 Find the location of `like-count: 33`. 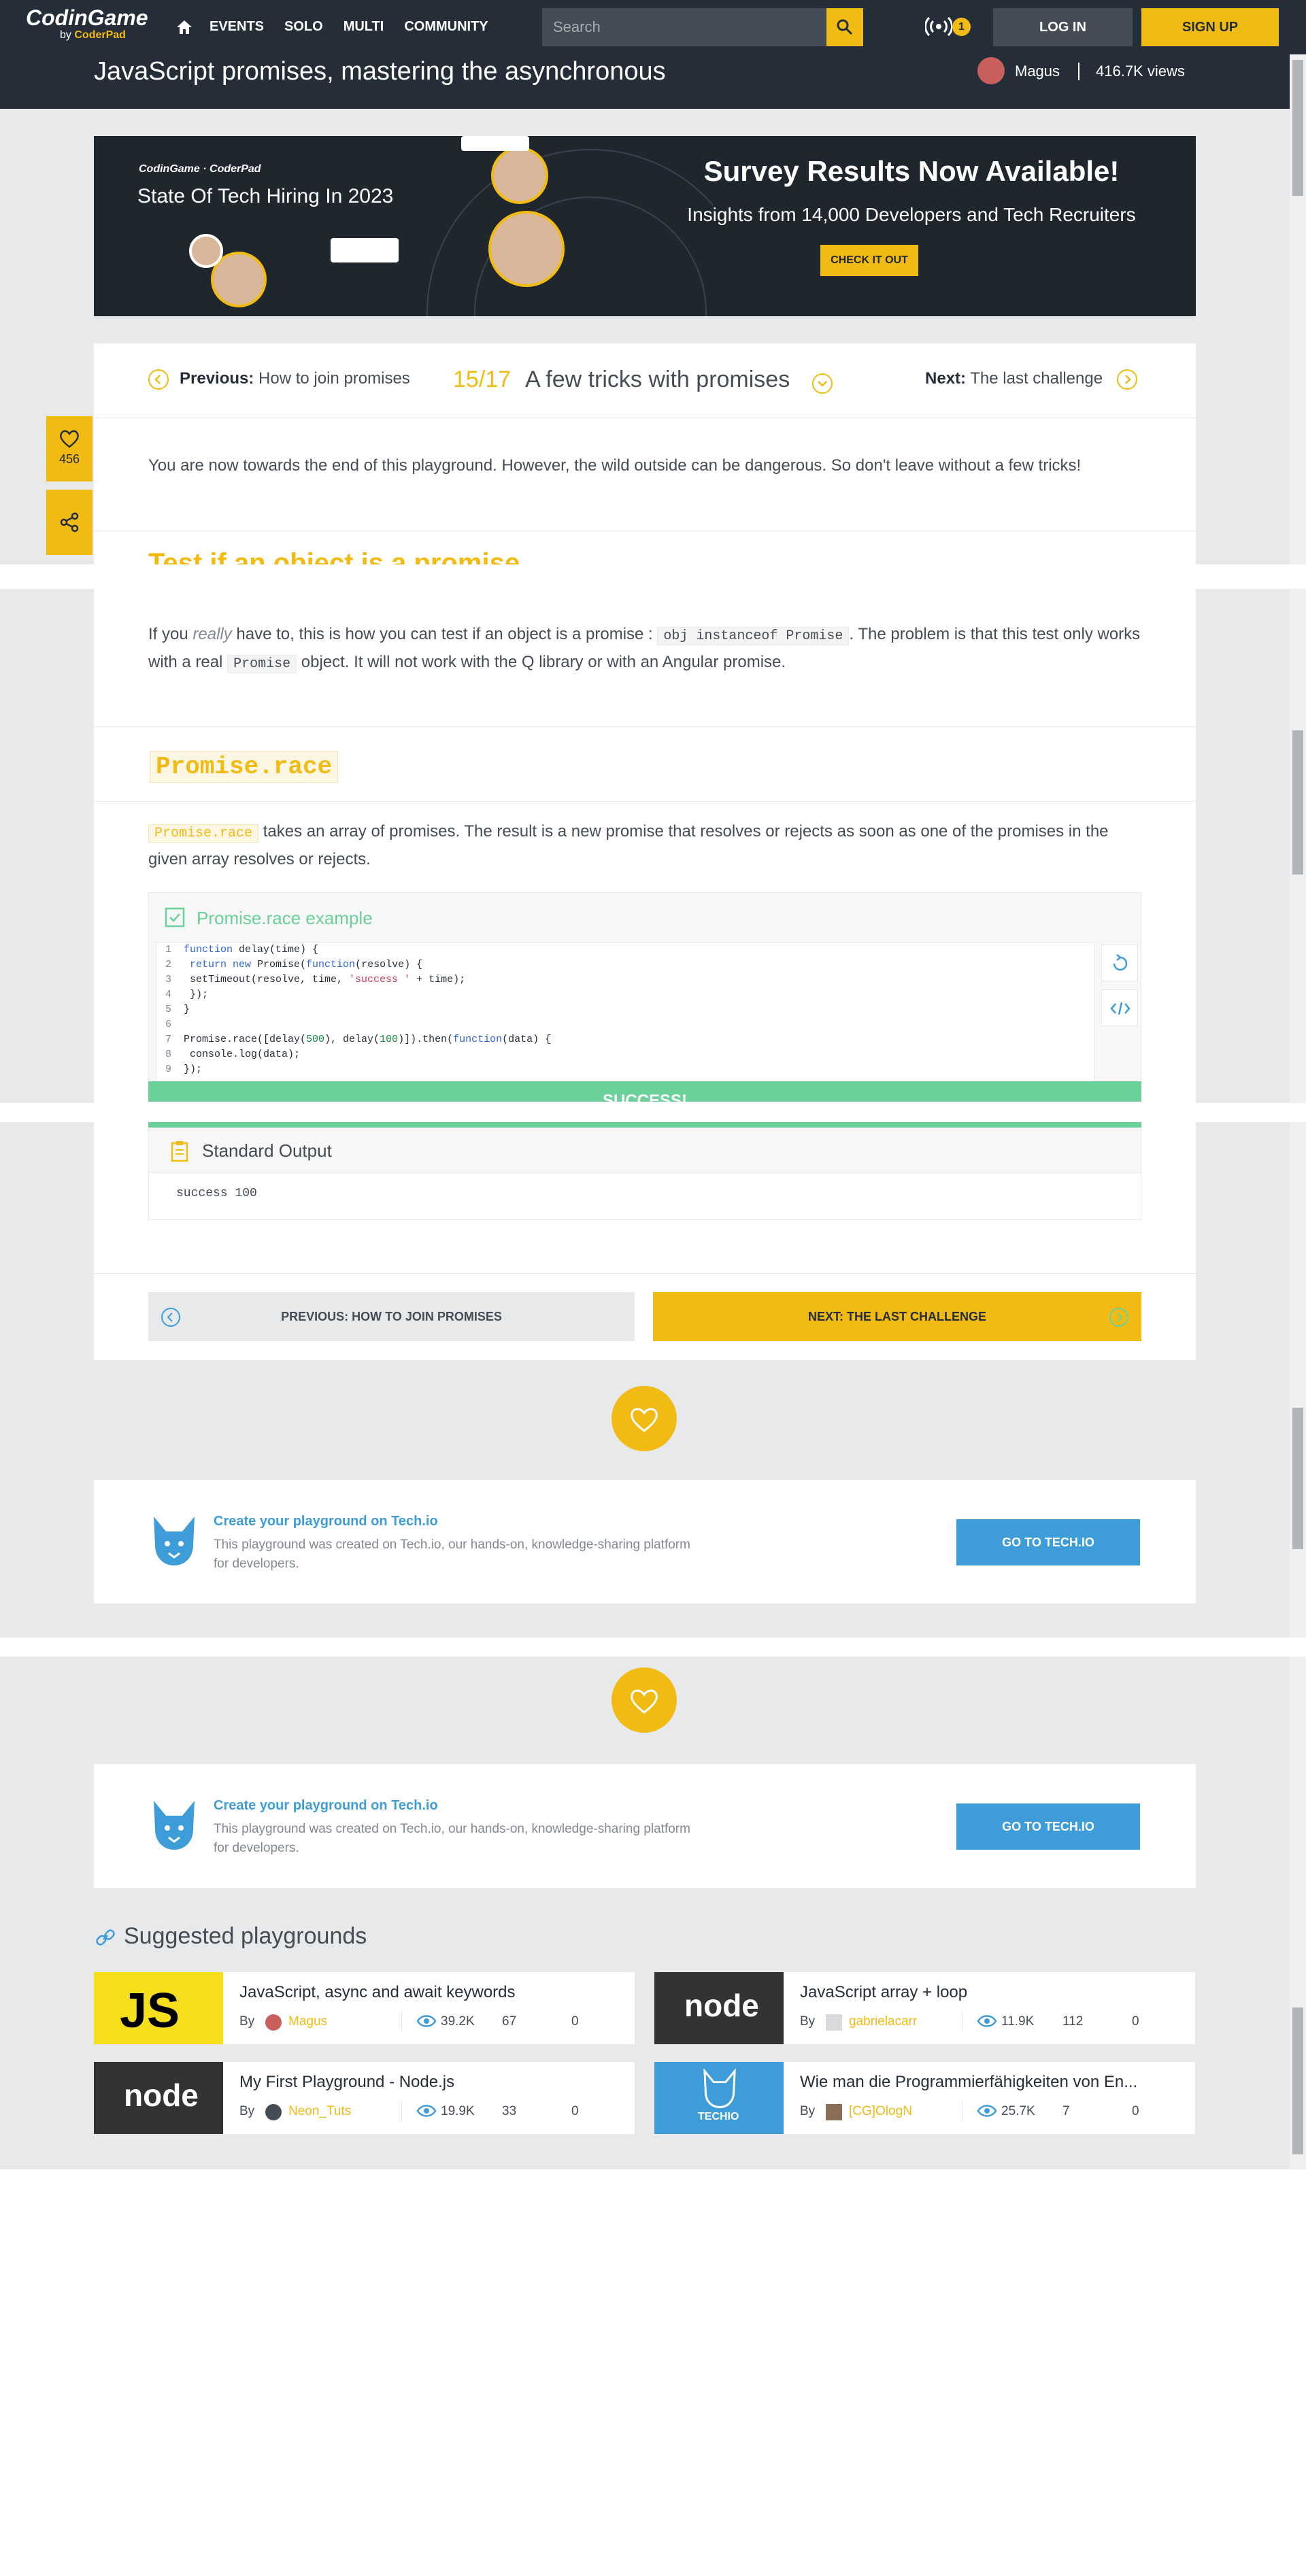

like-count: 33 is located at coordinates (509, 2111).